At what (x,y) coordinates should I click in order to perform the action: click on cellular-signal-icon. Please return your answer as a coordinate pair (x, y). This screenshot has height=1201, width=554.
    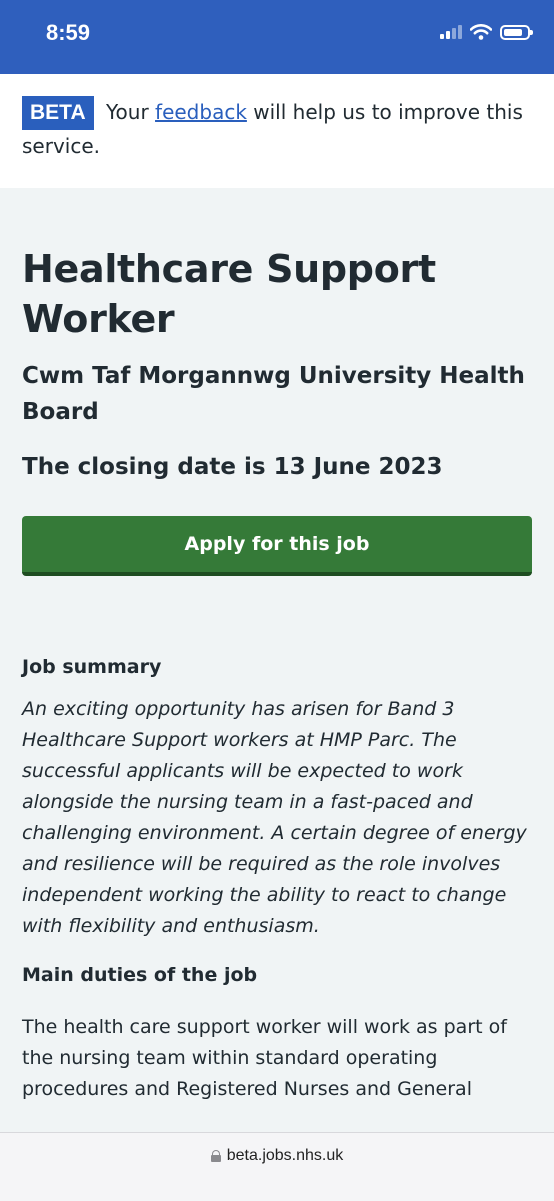
    Looking at the image, I should click on (451, 32).